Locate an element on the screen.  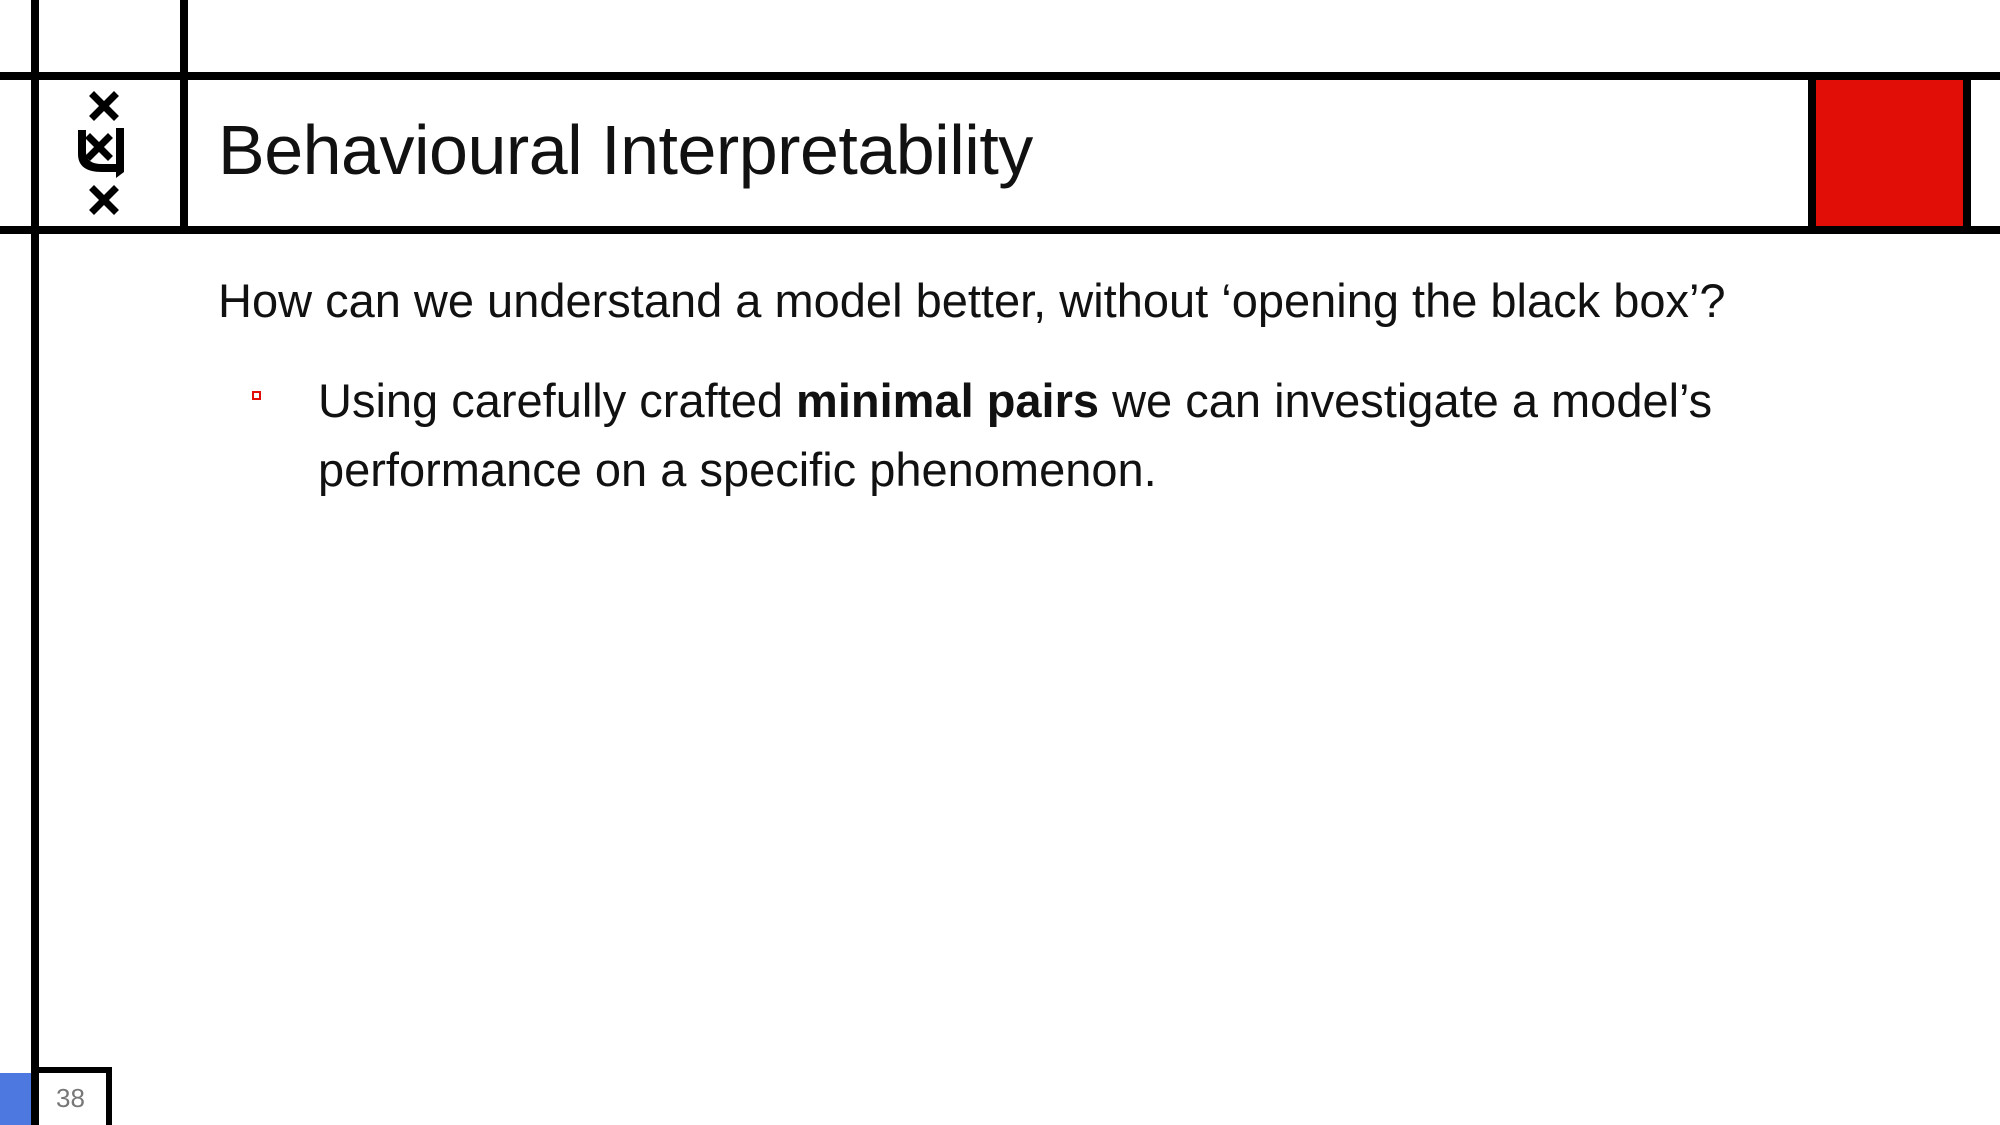
slide-title: Behavioural Interpretability is located at coordinates (625, 150).